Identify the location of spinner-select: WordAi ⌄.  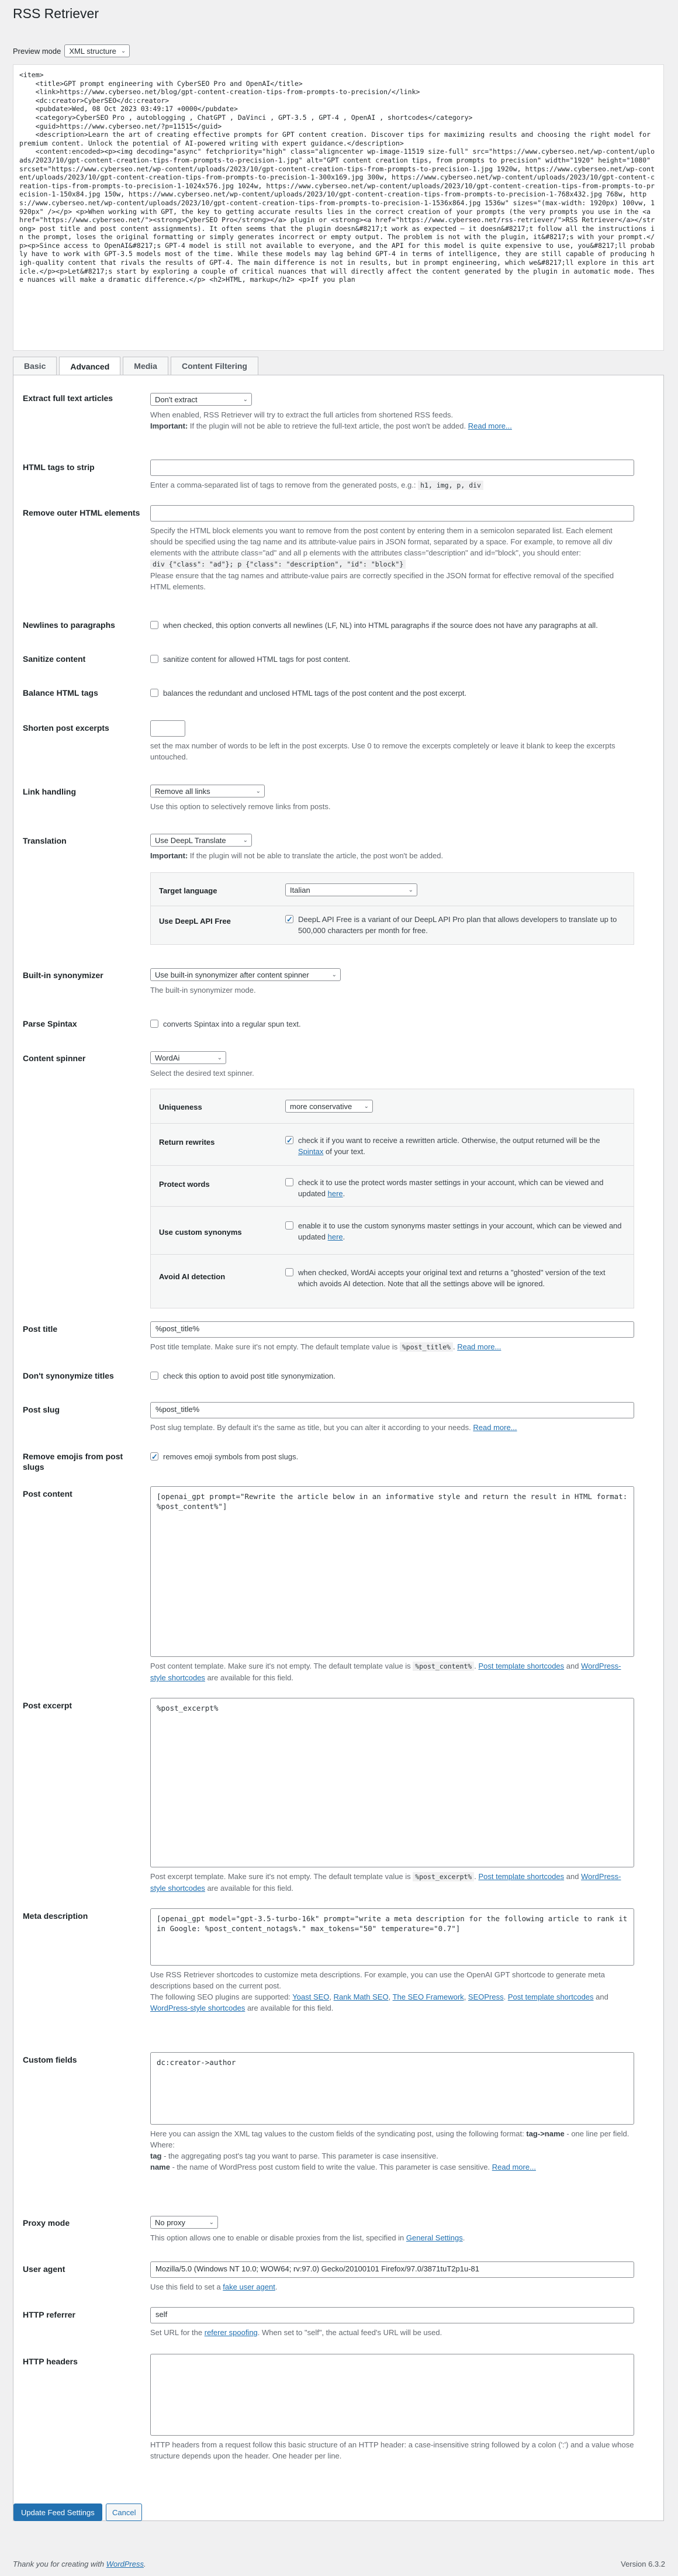
(188, 1057).